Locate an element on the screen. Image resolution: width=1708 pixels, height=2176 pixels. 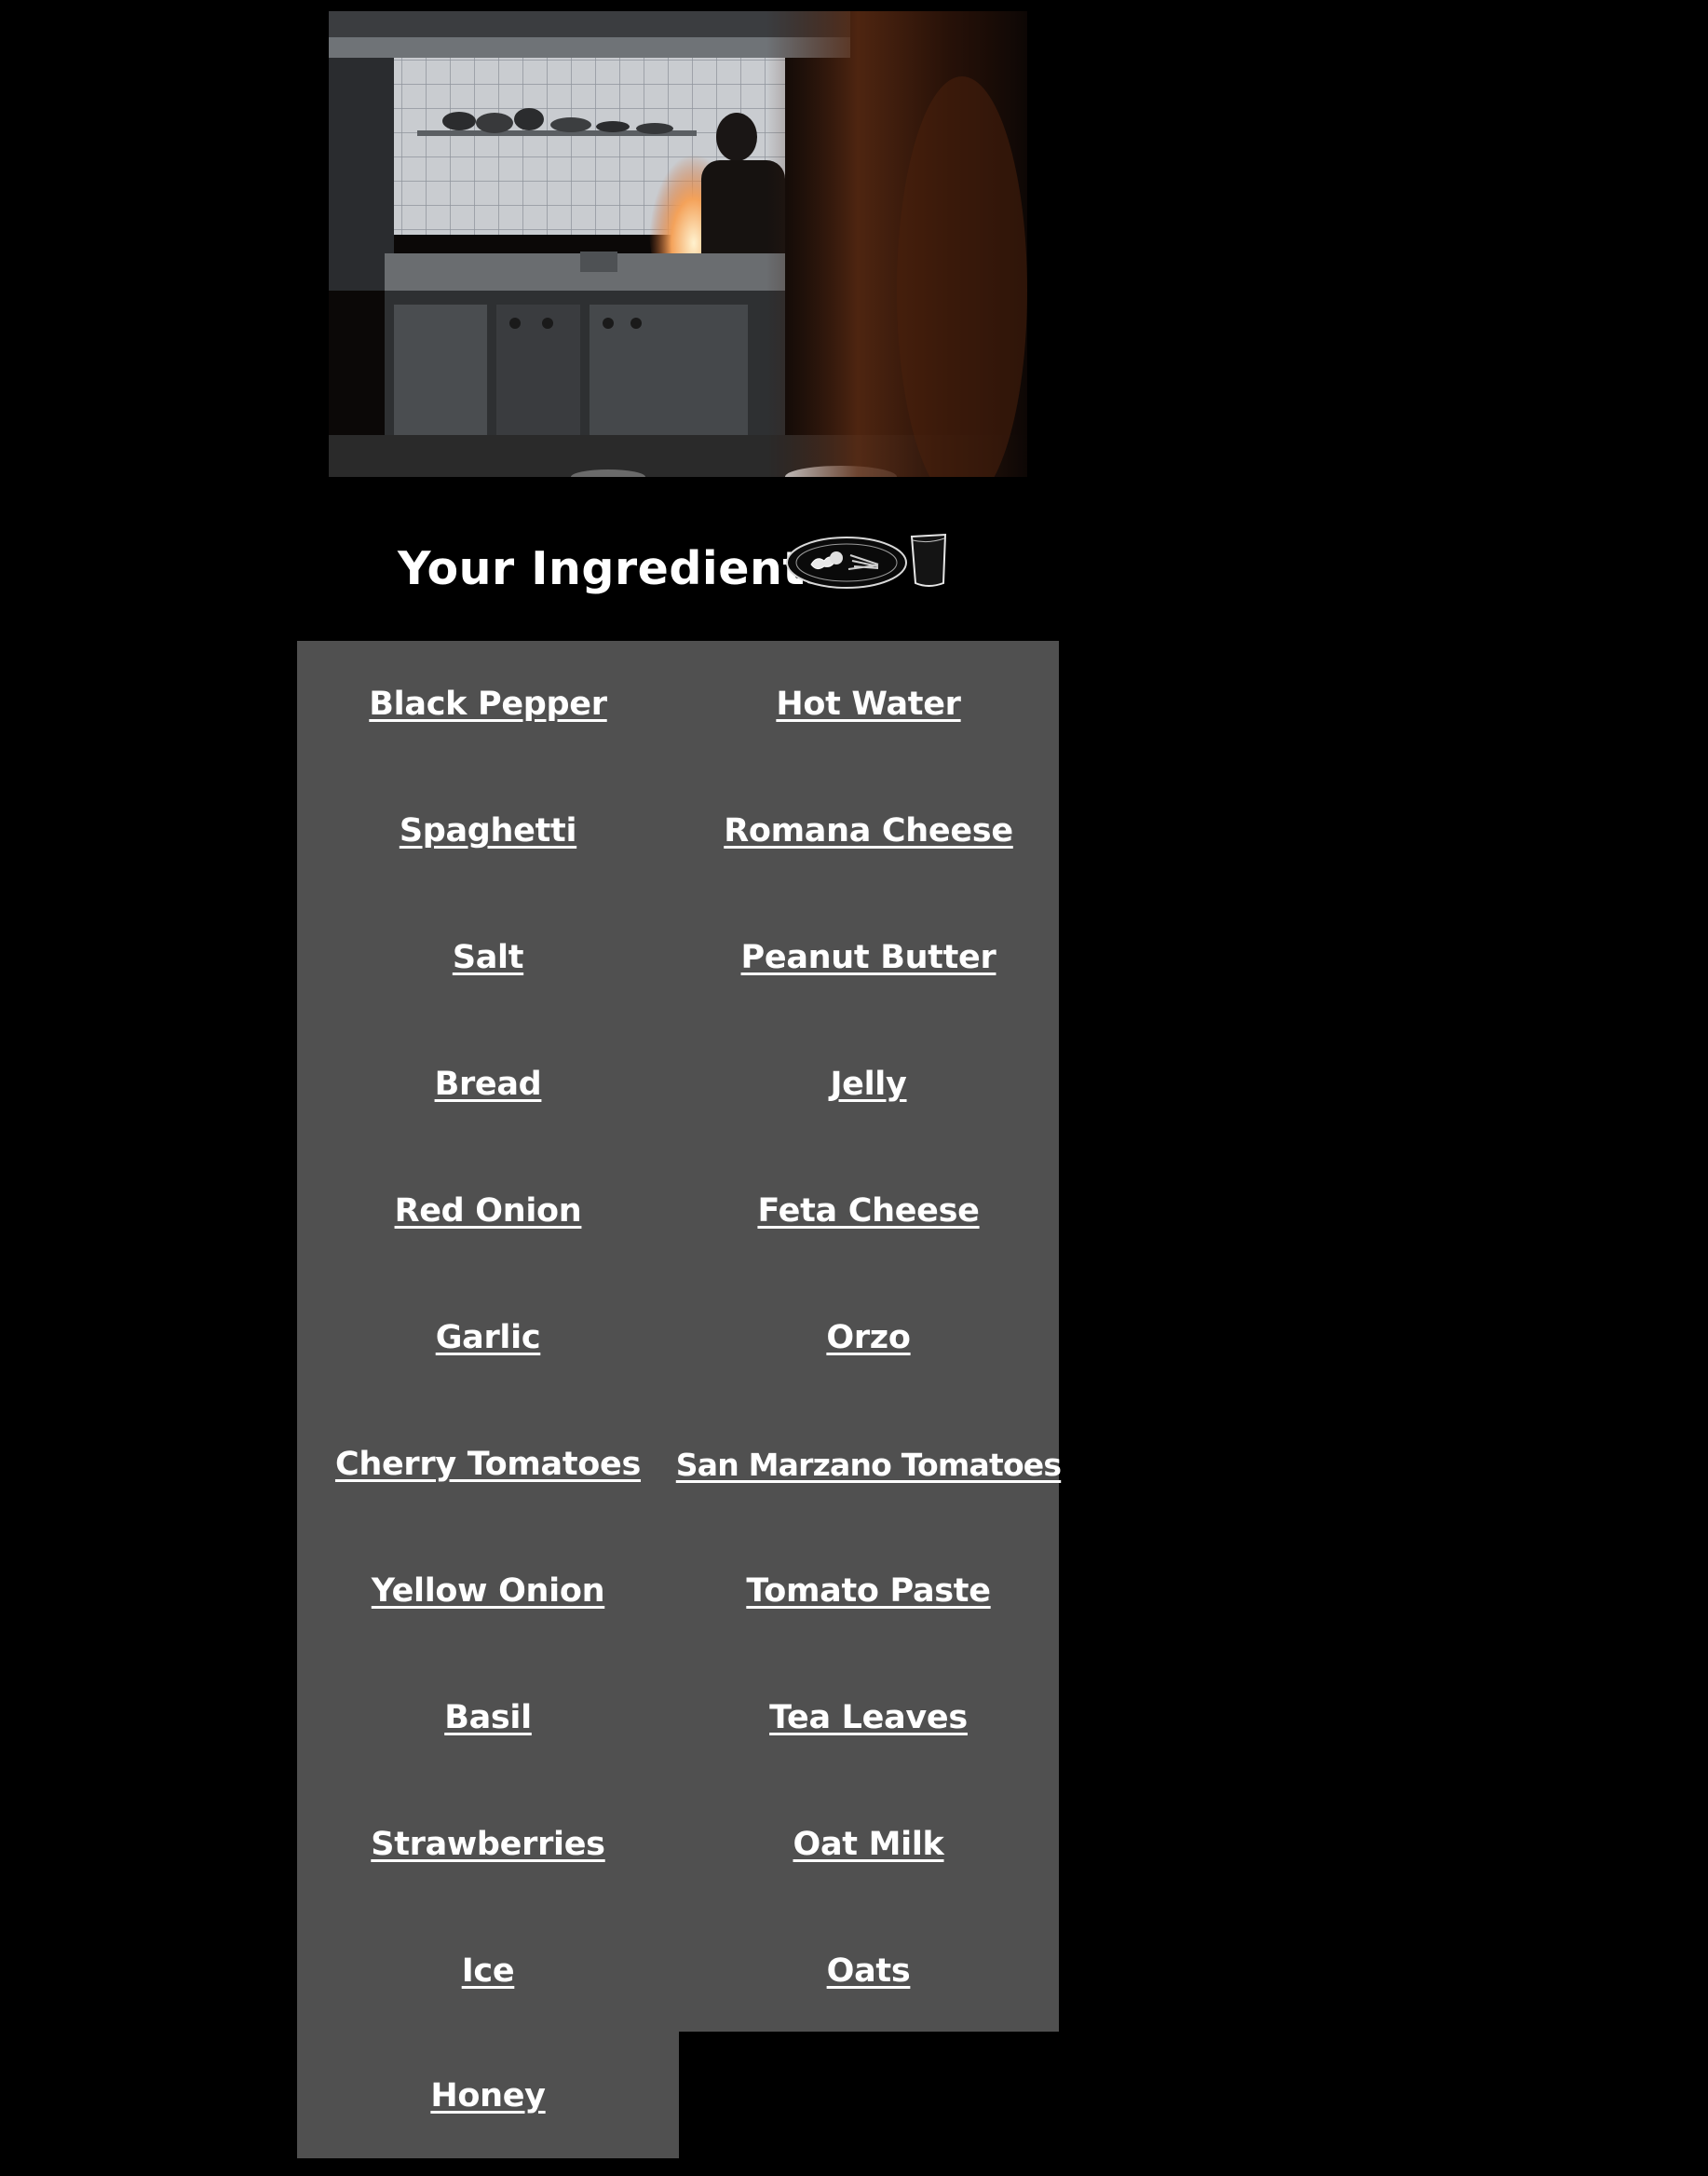
ingredient-link: Bread is located at coordinates (488, 1084).